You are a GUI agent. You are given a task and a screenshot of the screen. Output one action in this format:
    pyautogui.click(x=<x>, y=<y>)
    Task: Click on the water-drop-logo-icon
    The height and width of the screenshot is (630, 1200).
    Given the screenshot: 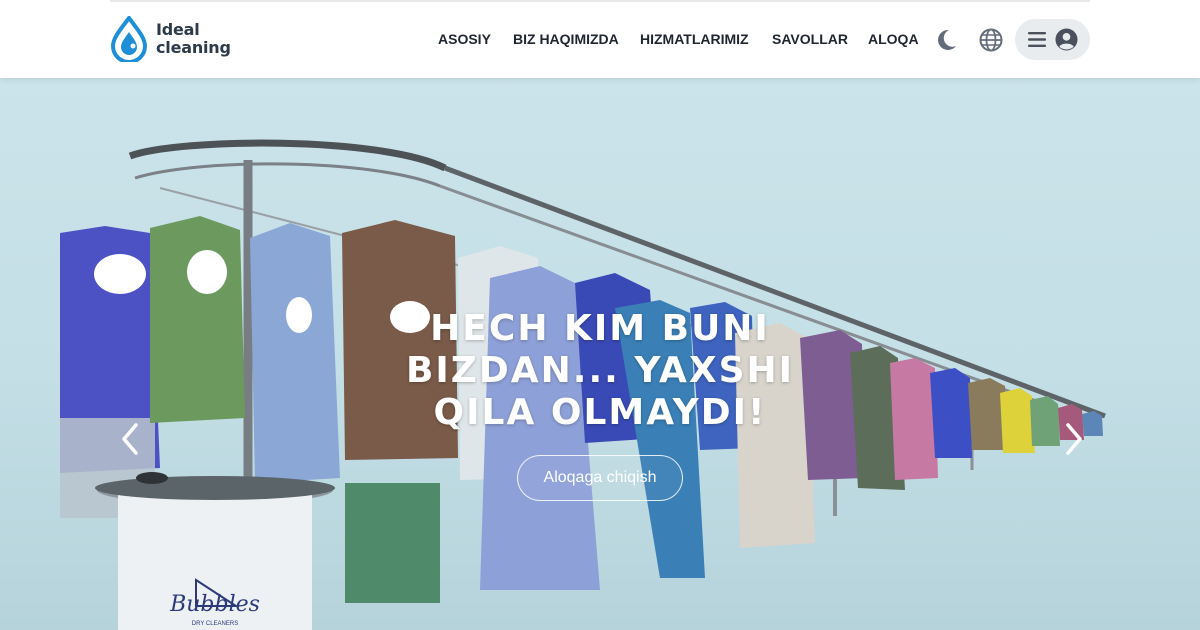 What is the action you would take?
    pyautogui.click(x=129, y=39)
    